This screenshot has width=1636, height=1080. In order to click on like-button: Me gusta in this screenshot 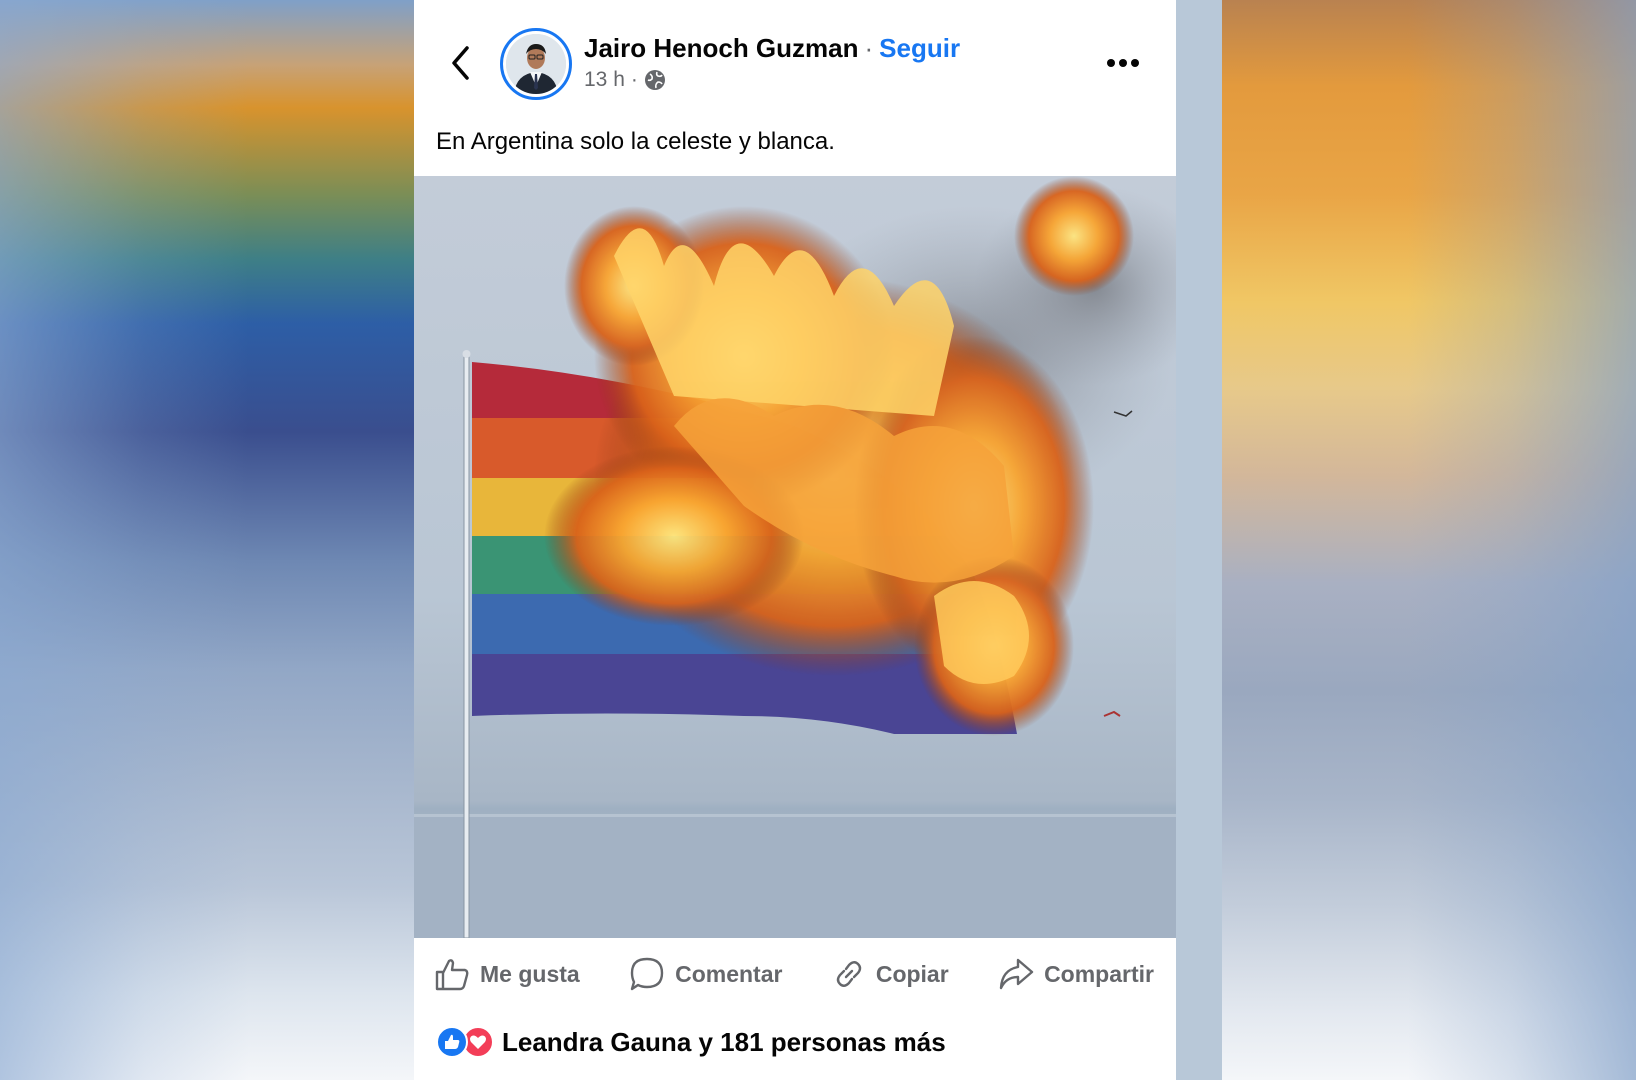, I will do `click(507, 974)`.